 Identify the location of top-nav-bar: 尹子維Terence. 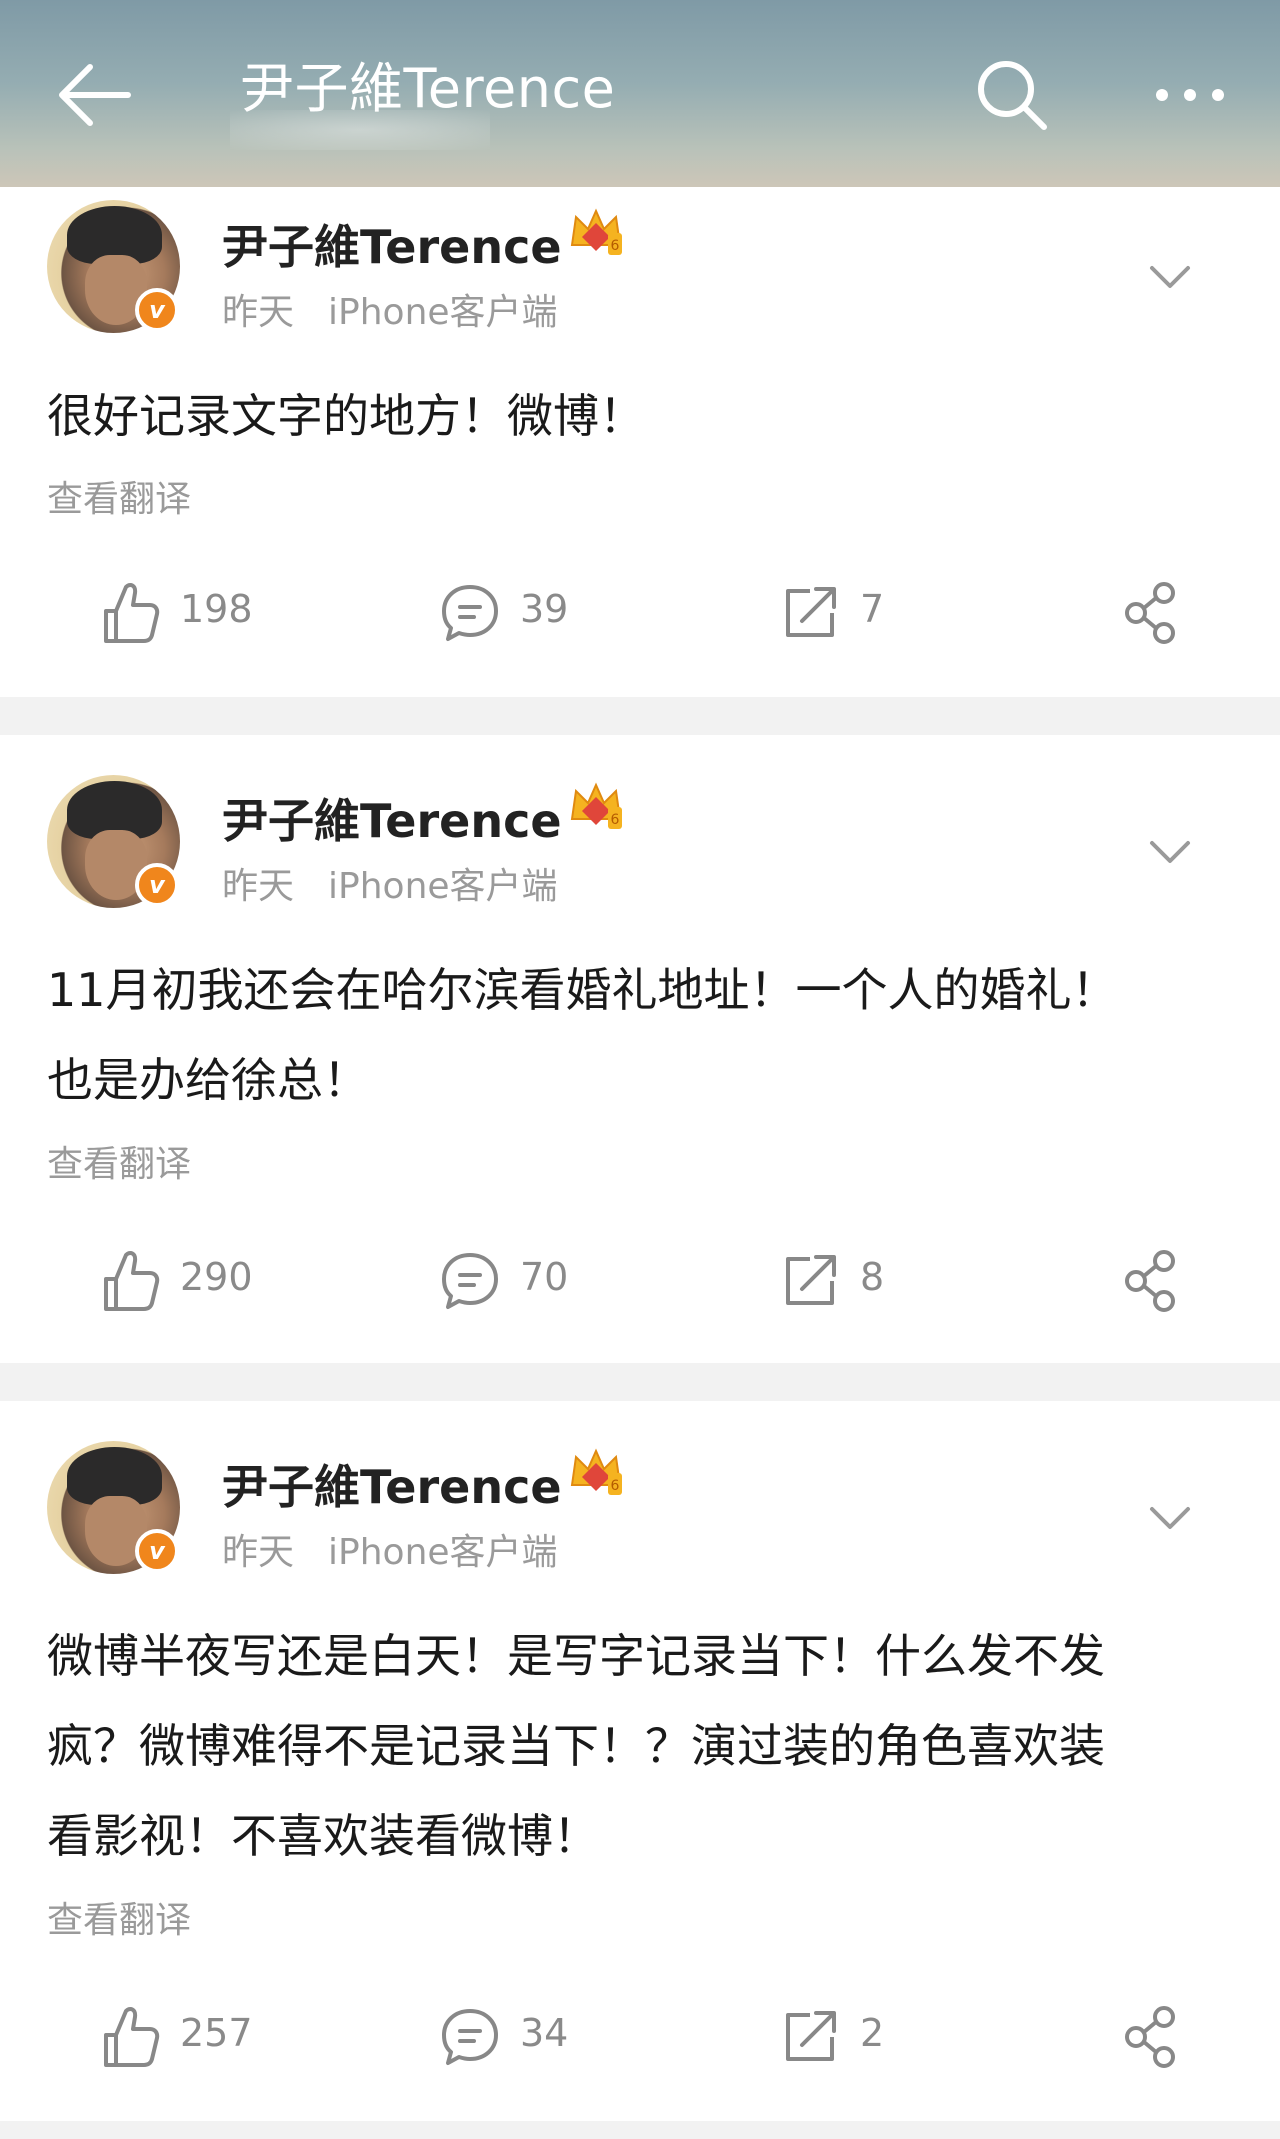
(640, 93).